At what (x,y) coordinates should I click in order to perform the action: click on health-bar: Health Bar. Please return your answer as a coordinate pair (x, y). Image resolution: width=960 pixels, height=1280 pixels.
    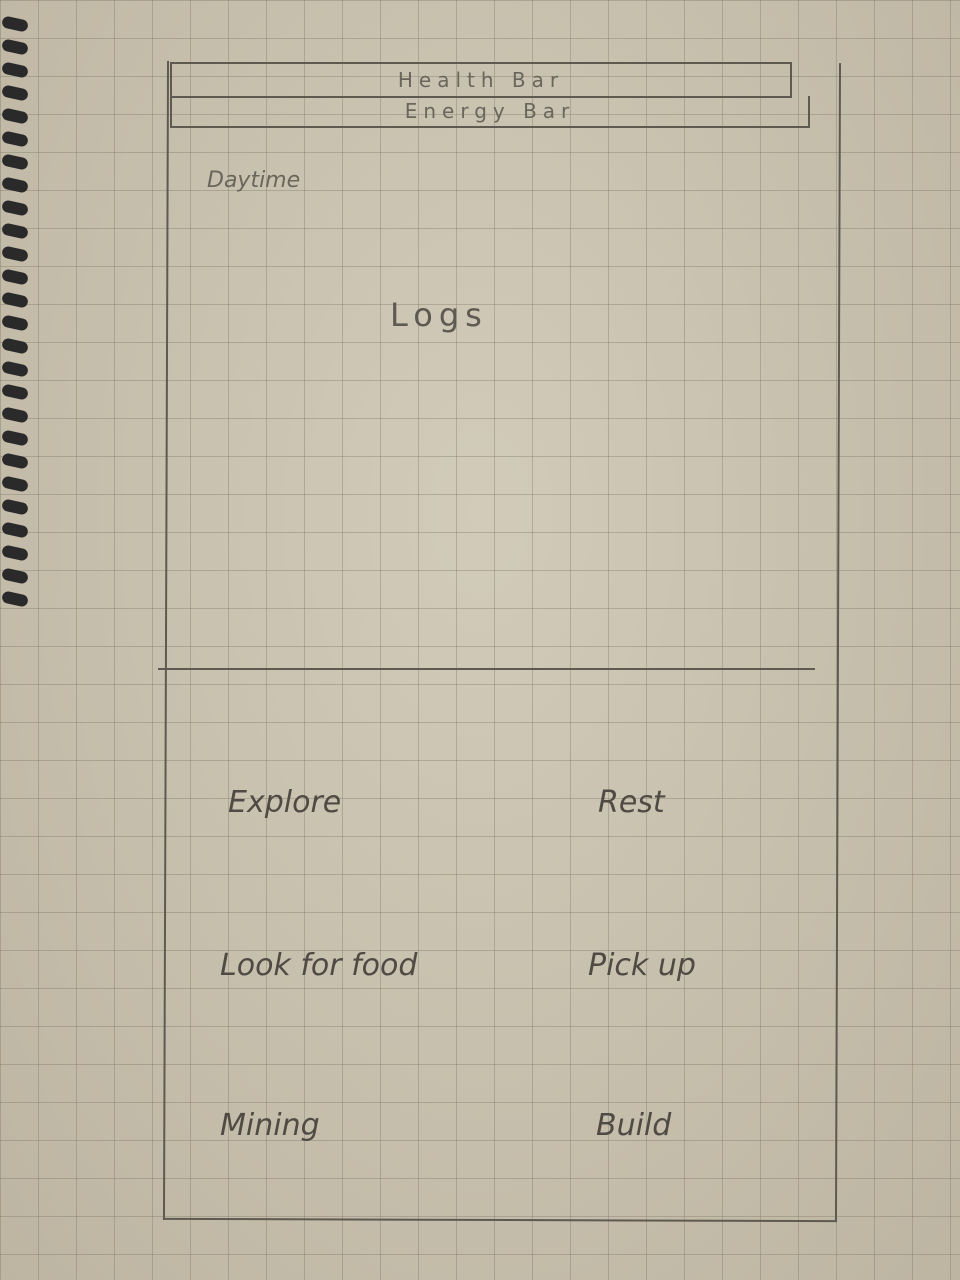
    Looking at the image, I should click on (481, 80).